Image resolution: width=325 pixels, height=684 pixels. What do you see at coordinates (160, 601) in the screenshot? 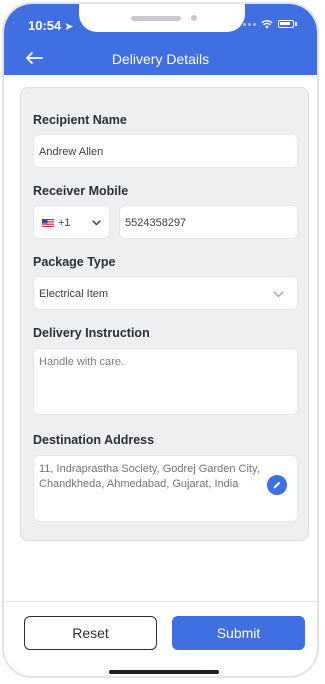
I see `footer-divider` at bounding box center [160, 601].